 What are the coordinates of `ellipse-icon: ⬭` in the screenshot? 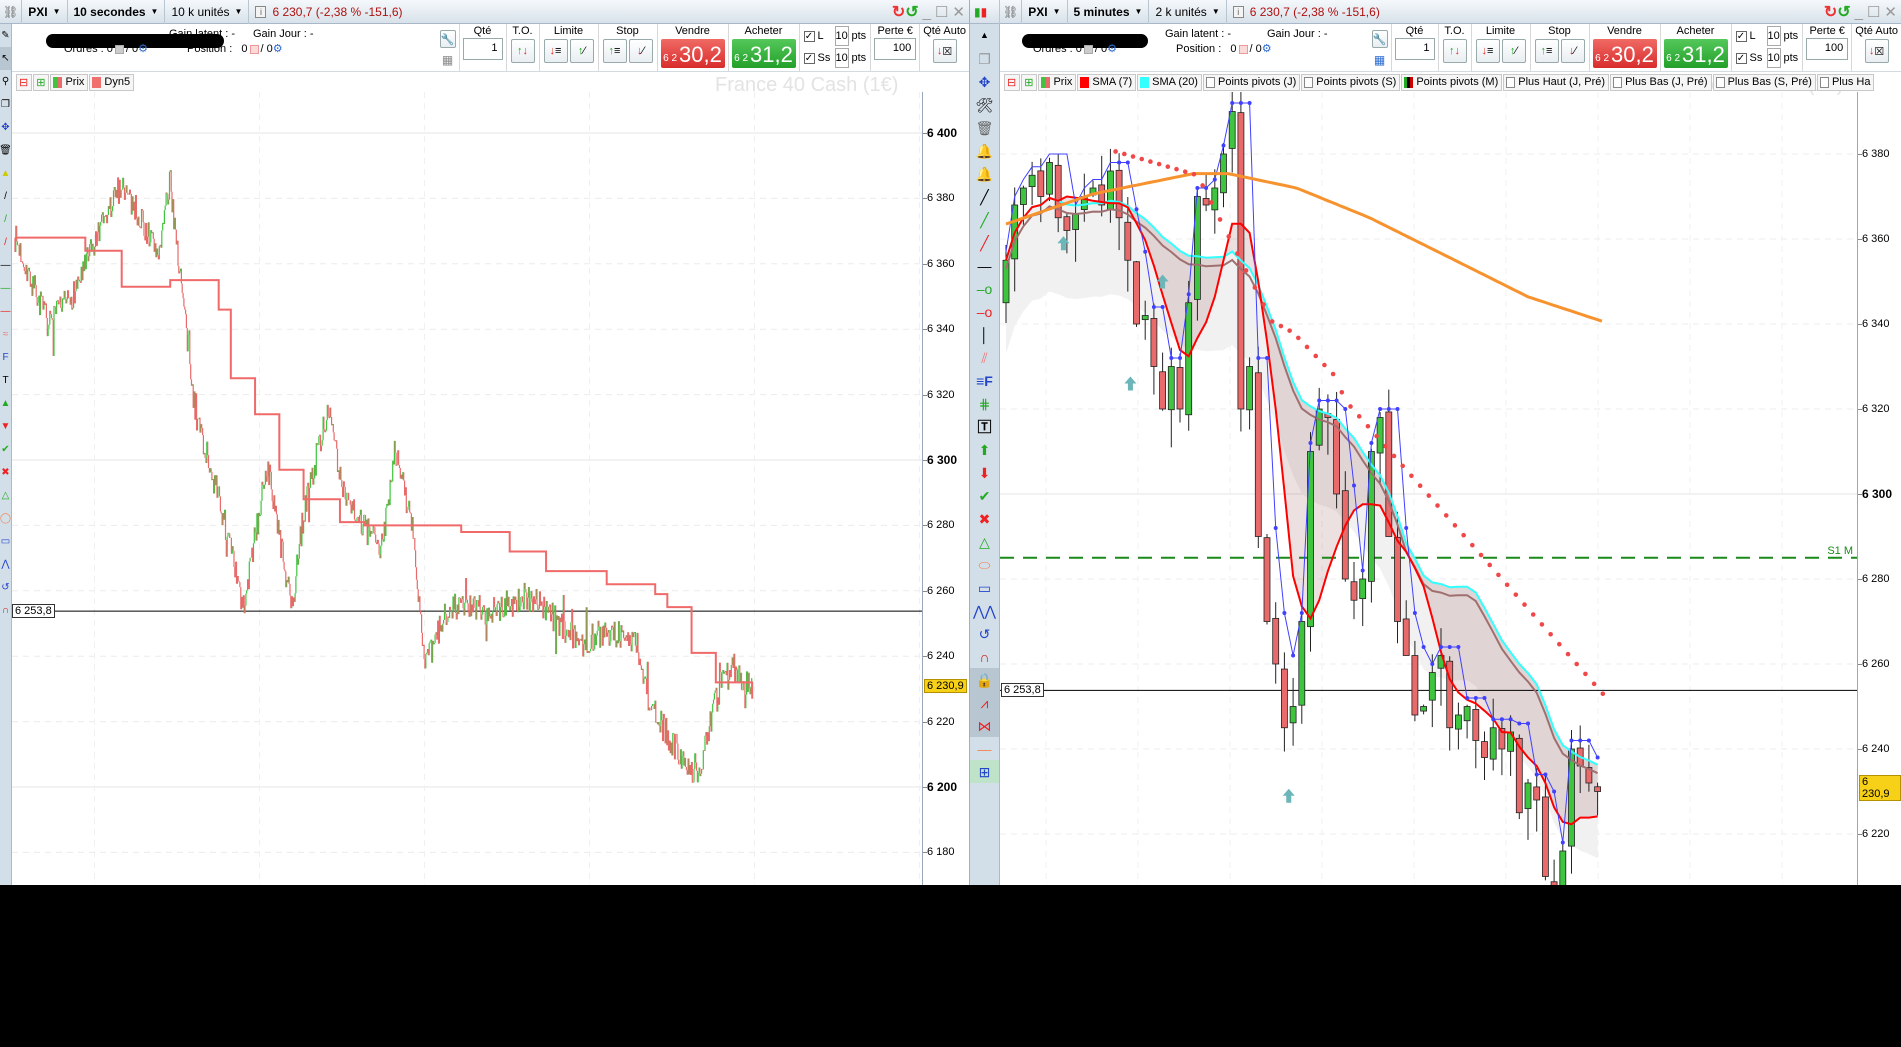 It's located at (984, 564).